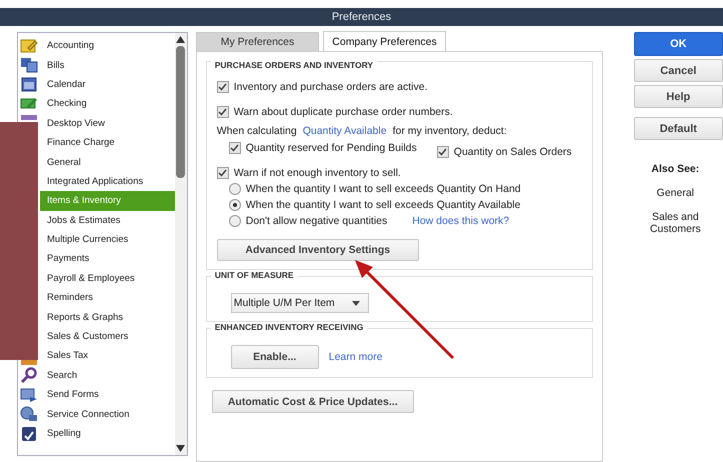 Image resolution: width=723 pixels, height=462 pixels. Describe the element at coordinates (678, 70) in the screenshot. I see `dialog-button: Cancel` at that location.